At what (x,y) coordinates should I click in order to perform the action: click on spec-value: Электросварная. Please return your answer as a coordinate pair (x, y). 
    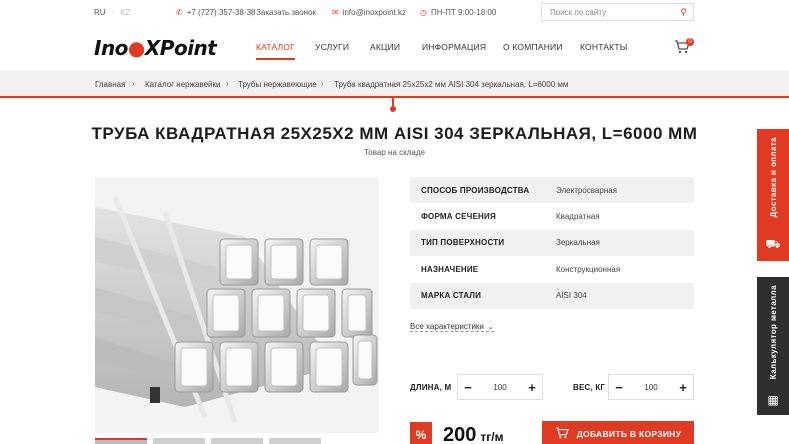
    Looking at the image, I should click on (587, 190).